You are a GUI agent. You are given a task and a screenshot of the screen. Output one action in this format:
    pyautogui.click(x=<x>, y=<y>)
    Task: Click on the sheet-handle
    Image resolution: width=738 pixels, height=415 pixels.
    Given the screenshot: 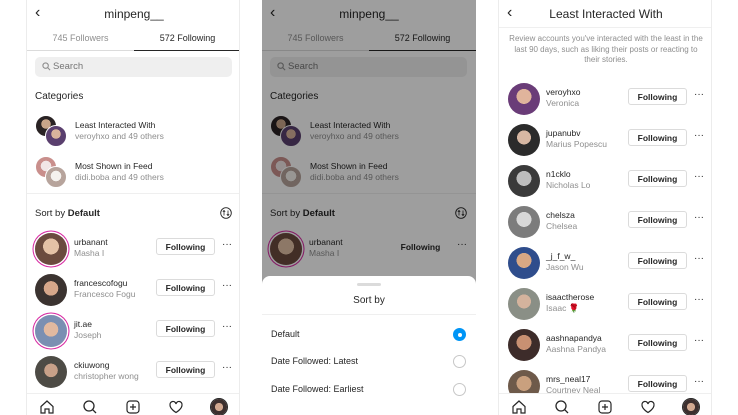 What is the action you would take?
    pyautogui.click(x=369, y=284)
    